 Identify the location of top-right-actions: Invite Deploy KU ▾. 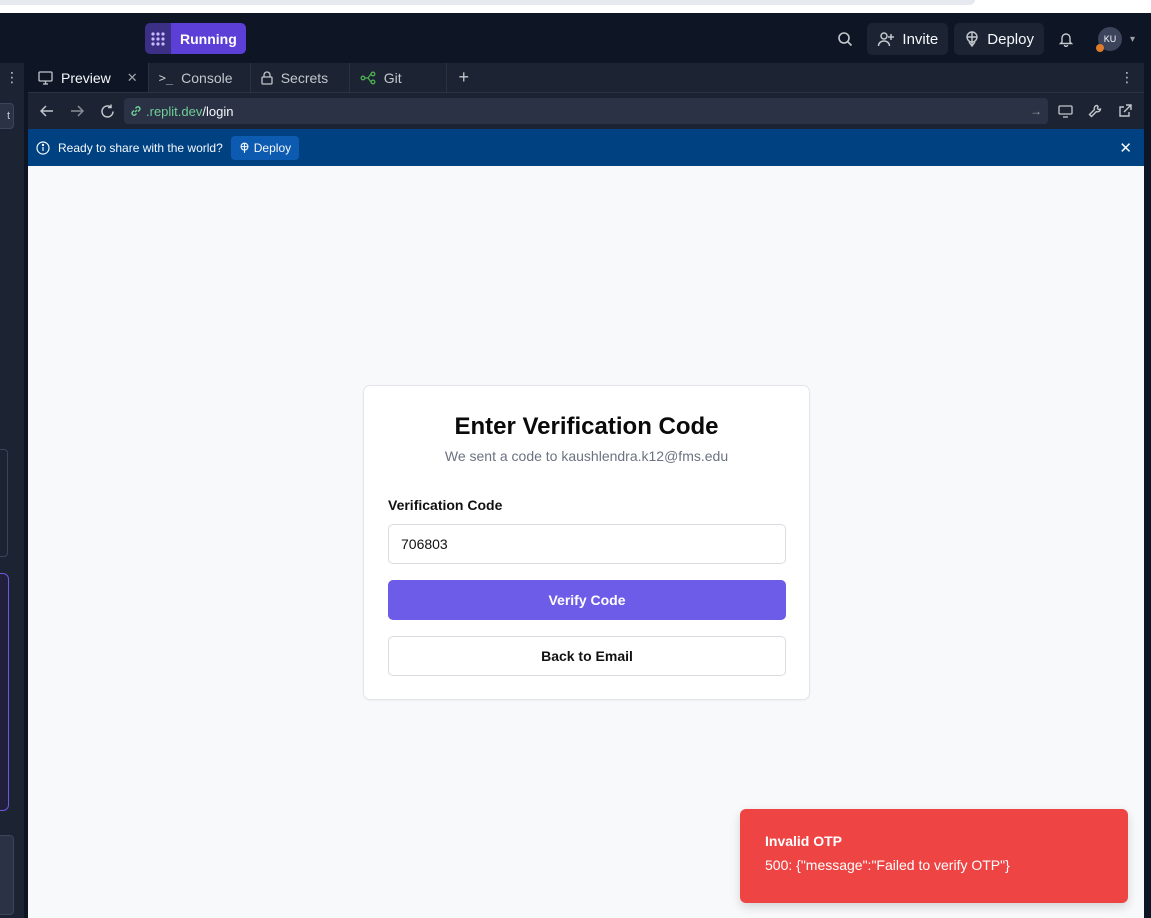
(982, 39).